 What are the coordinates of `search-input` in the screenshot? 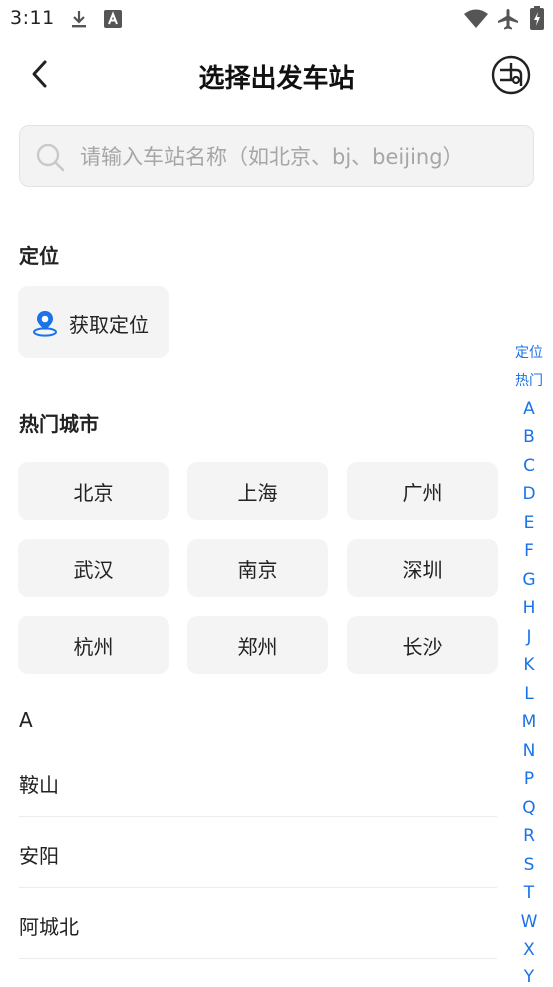 It's located at (302, 157).